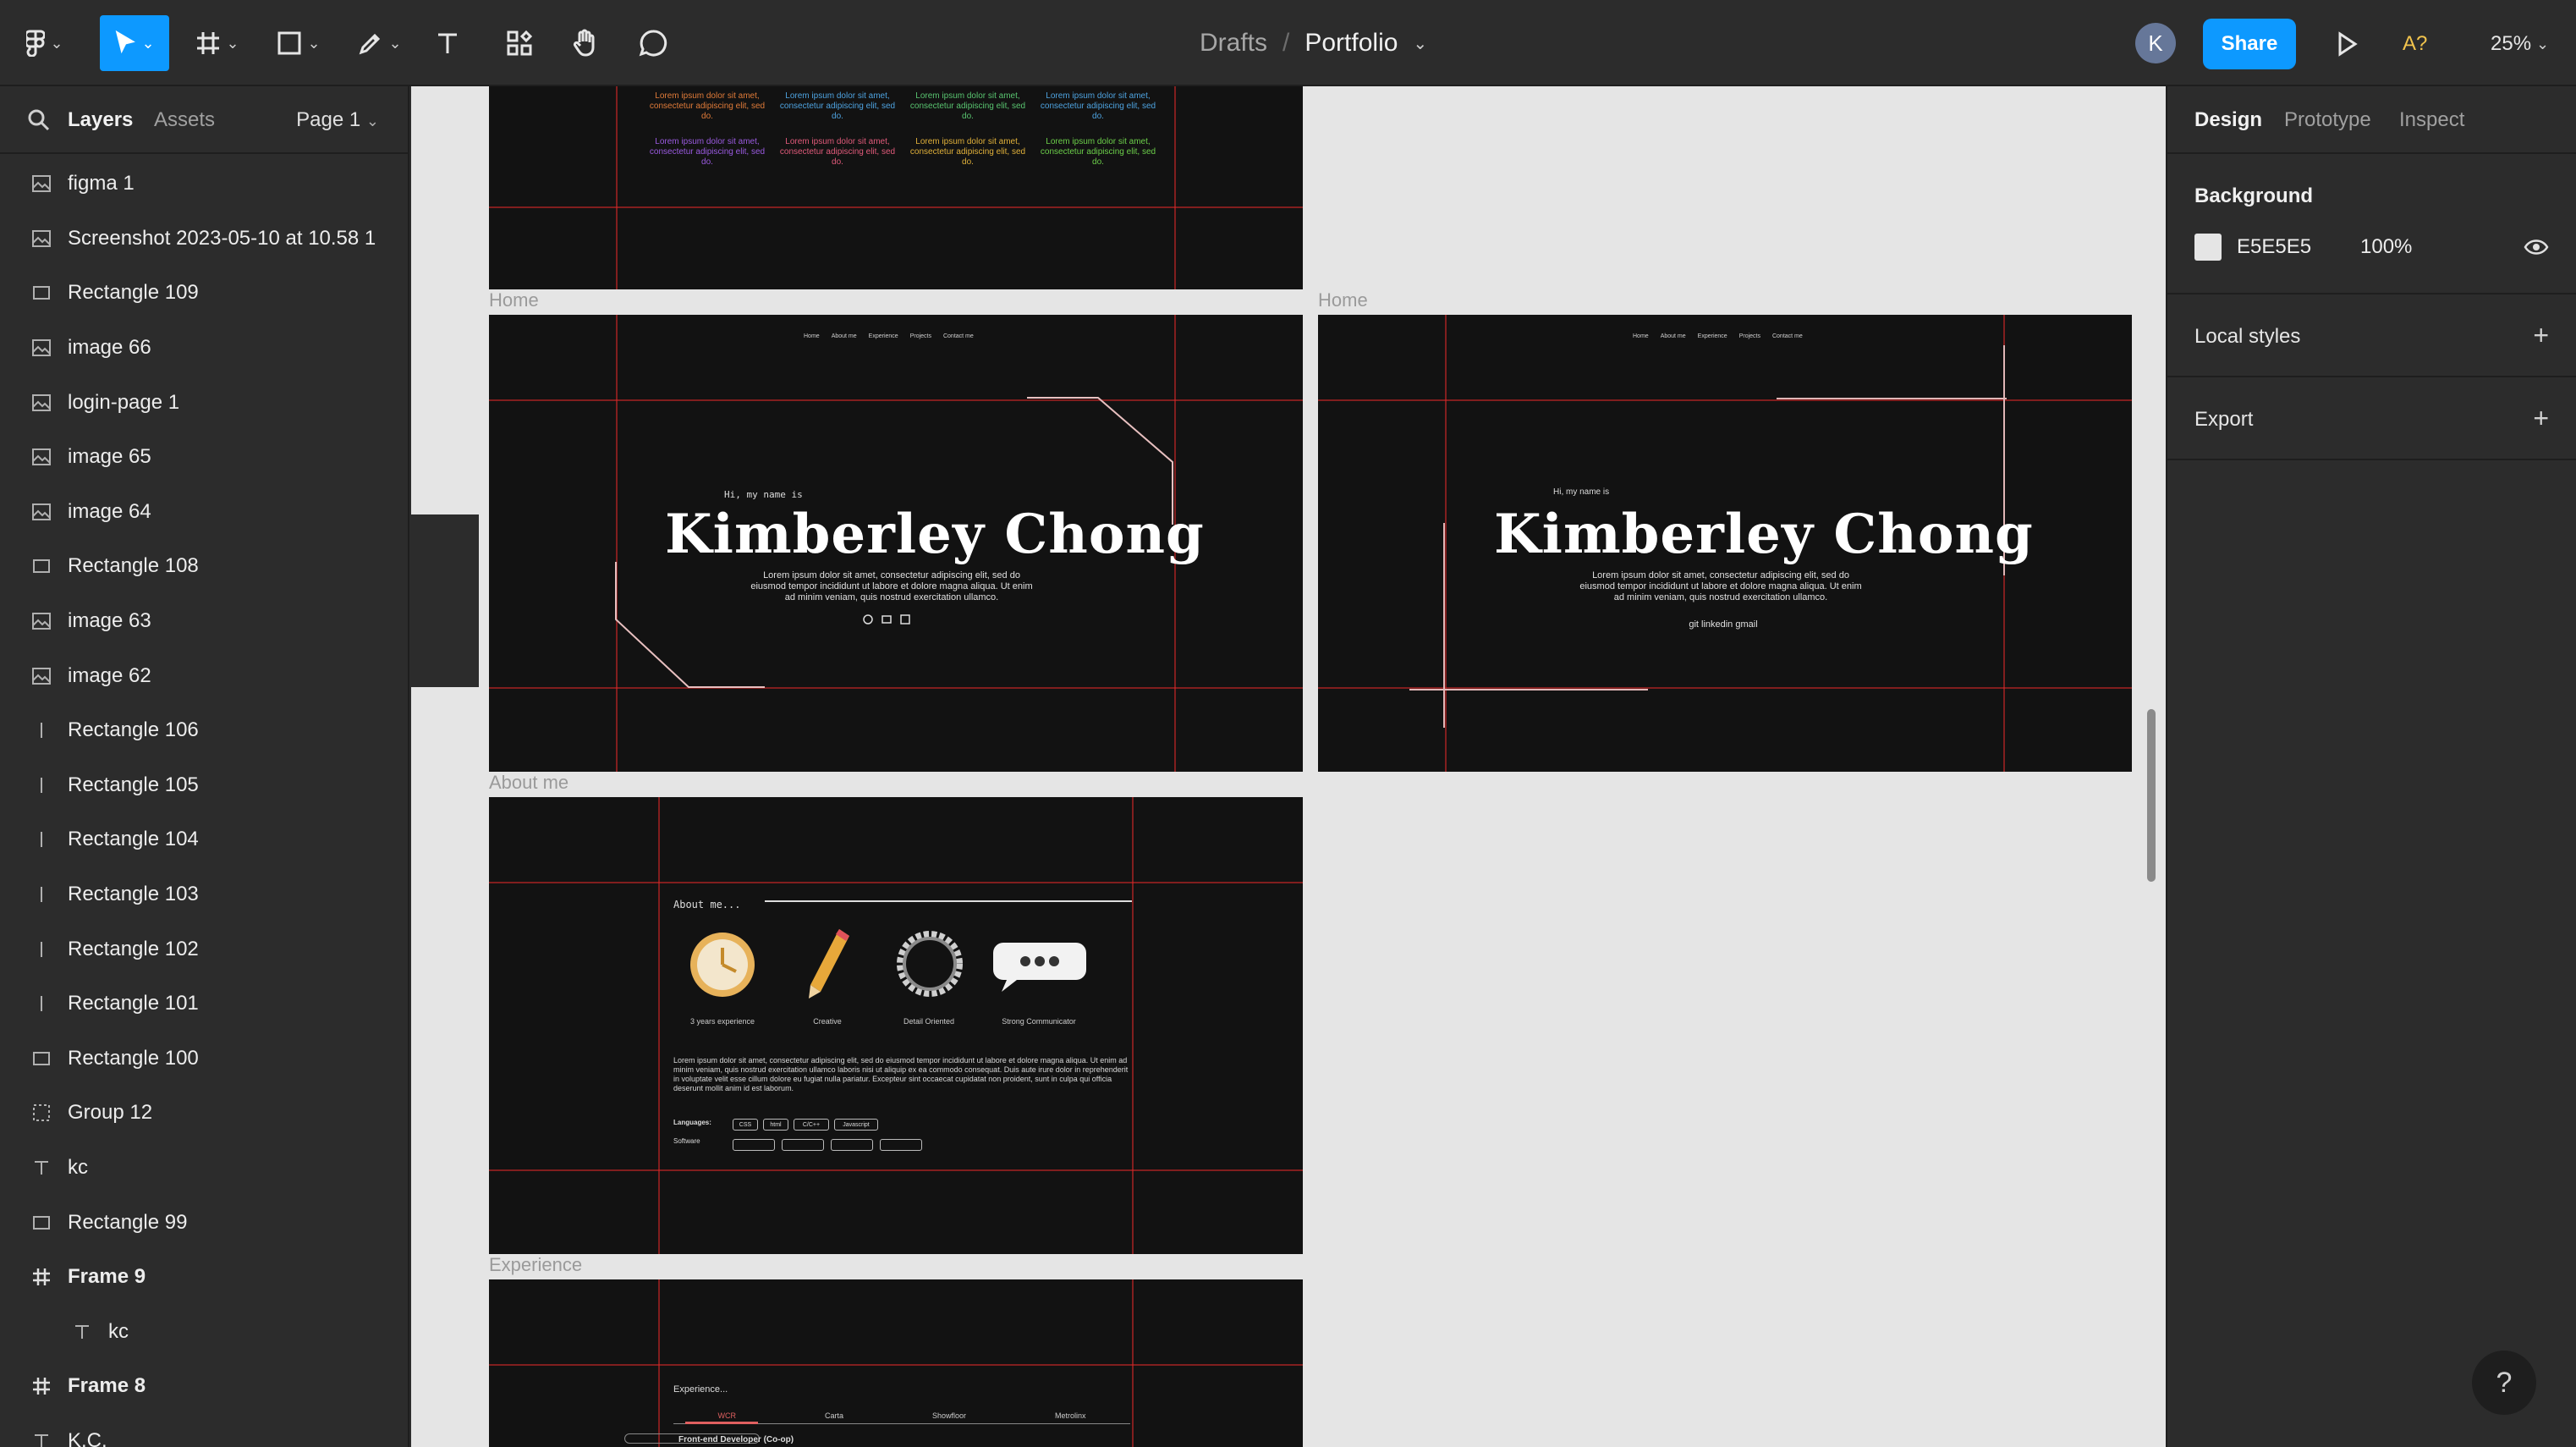  What do you see at coordinates (39, 120) in the screenshot?
I see `search-icon` at bounding box center [39, 120].